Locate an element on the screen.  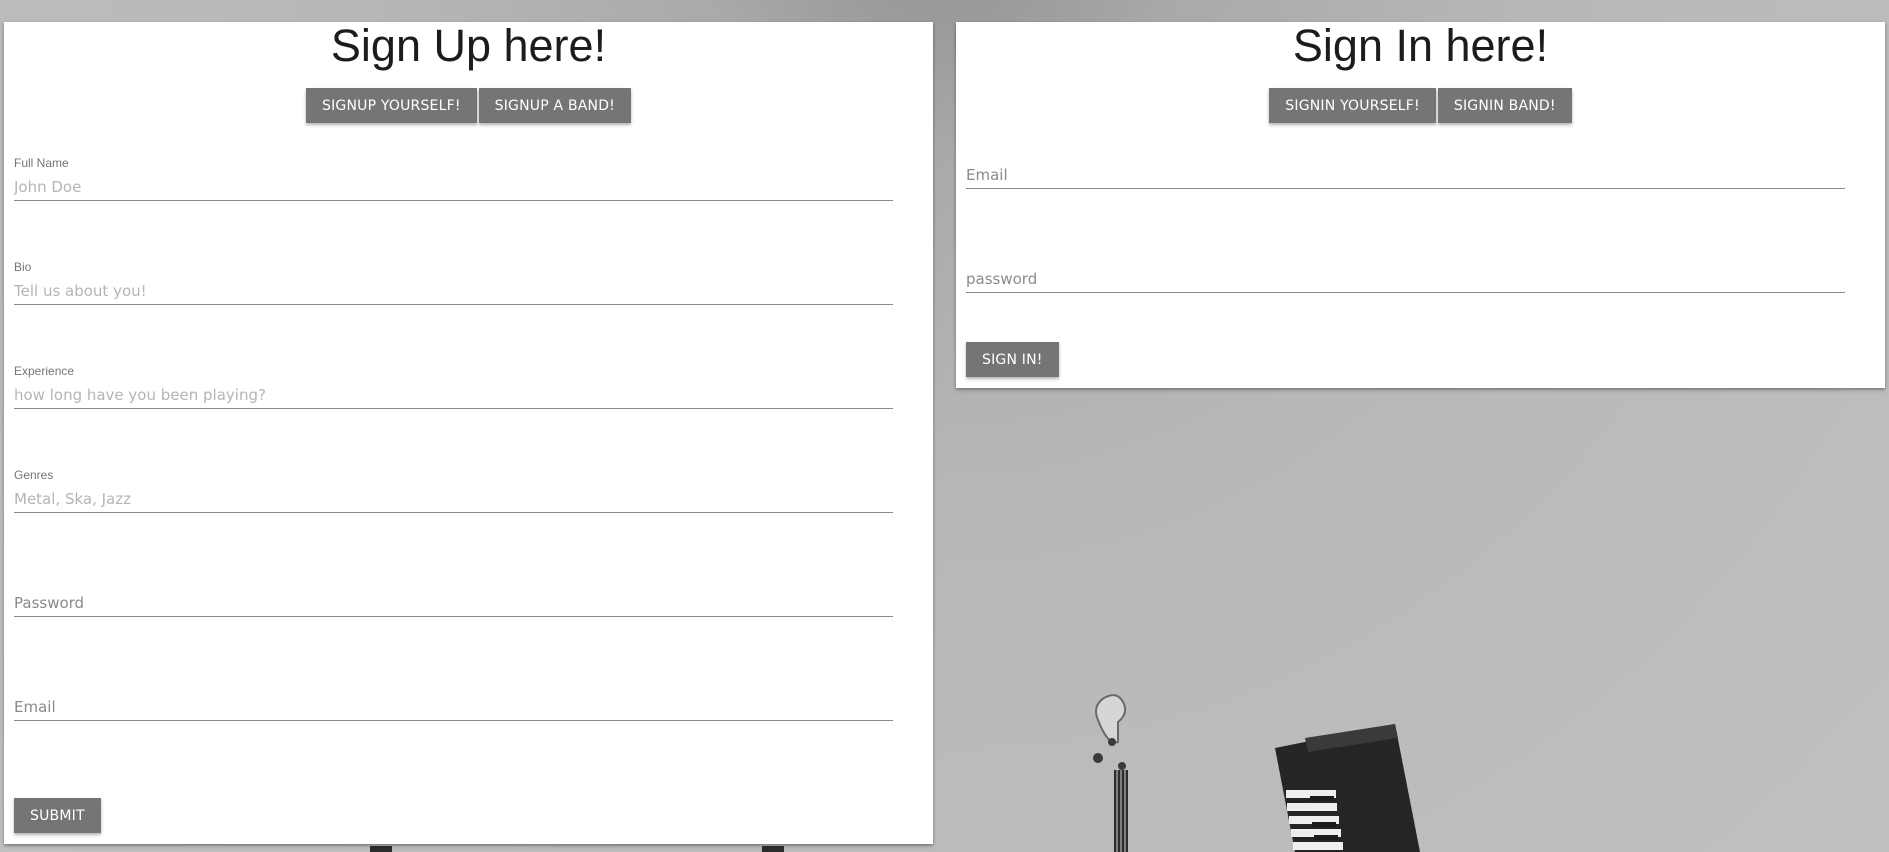
bio-input is located at coordinates (453, 291).